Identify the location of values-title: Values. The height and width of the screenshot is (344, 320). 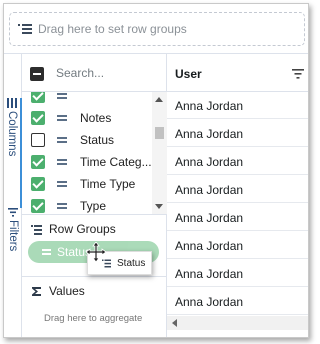
(58, 291).